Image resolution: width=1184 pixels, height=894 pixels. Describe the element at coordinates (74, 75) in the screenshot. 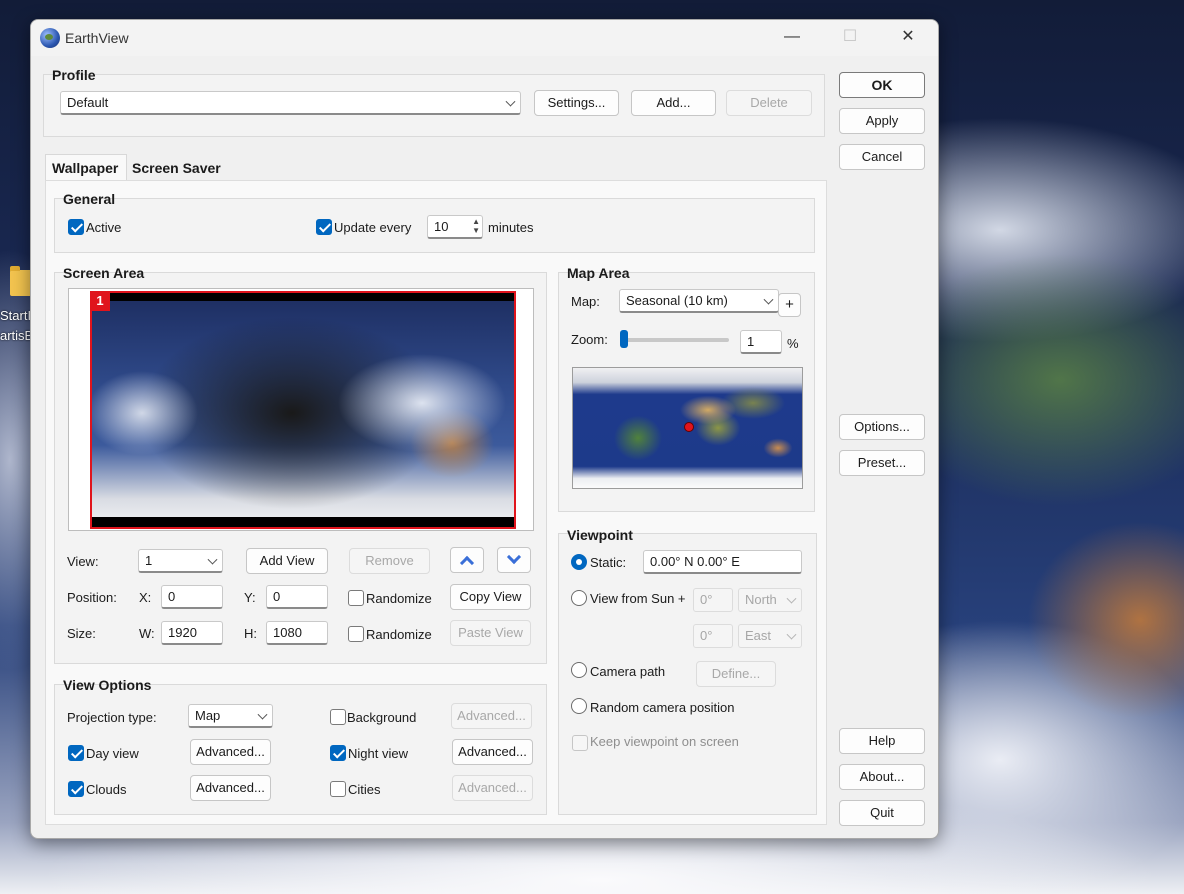

I see `profile-title: Profile` at that location.